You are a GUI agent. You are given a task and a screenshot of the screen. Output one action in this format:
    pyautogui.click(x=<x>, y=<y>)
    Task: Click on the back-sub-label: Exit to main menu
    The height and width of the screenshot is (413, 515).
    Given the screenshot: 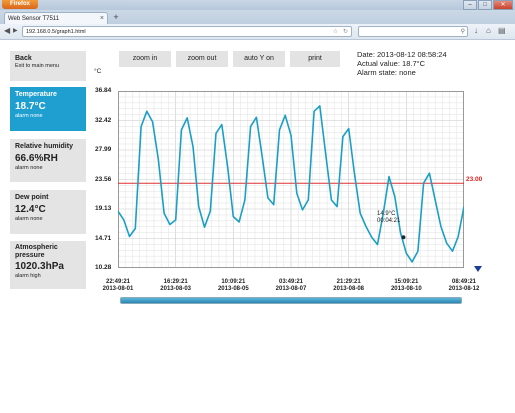 What is the action you would take?
    pyautogui.click(x=37, y=66)
    